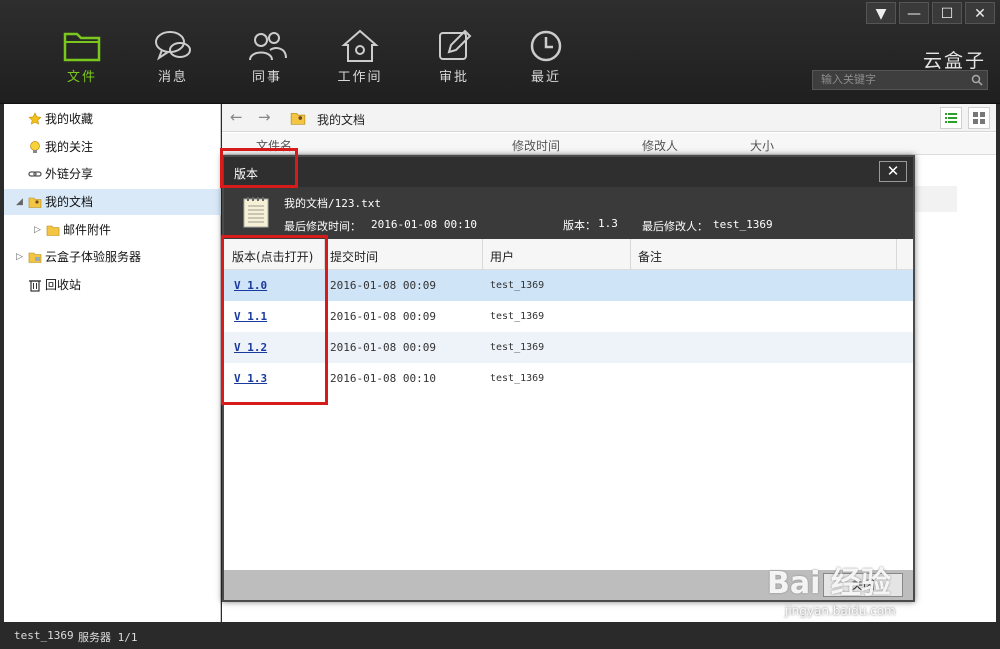 Image resolution: width=1000 pixels, height=649 pixels. I want to click on dialog-title-bar: 版本 ✕, so click(568, 172).